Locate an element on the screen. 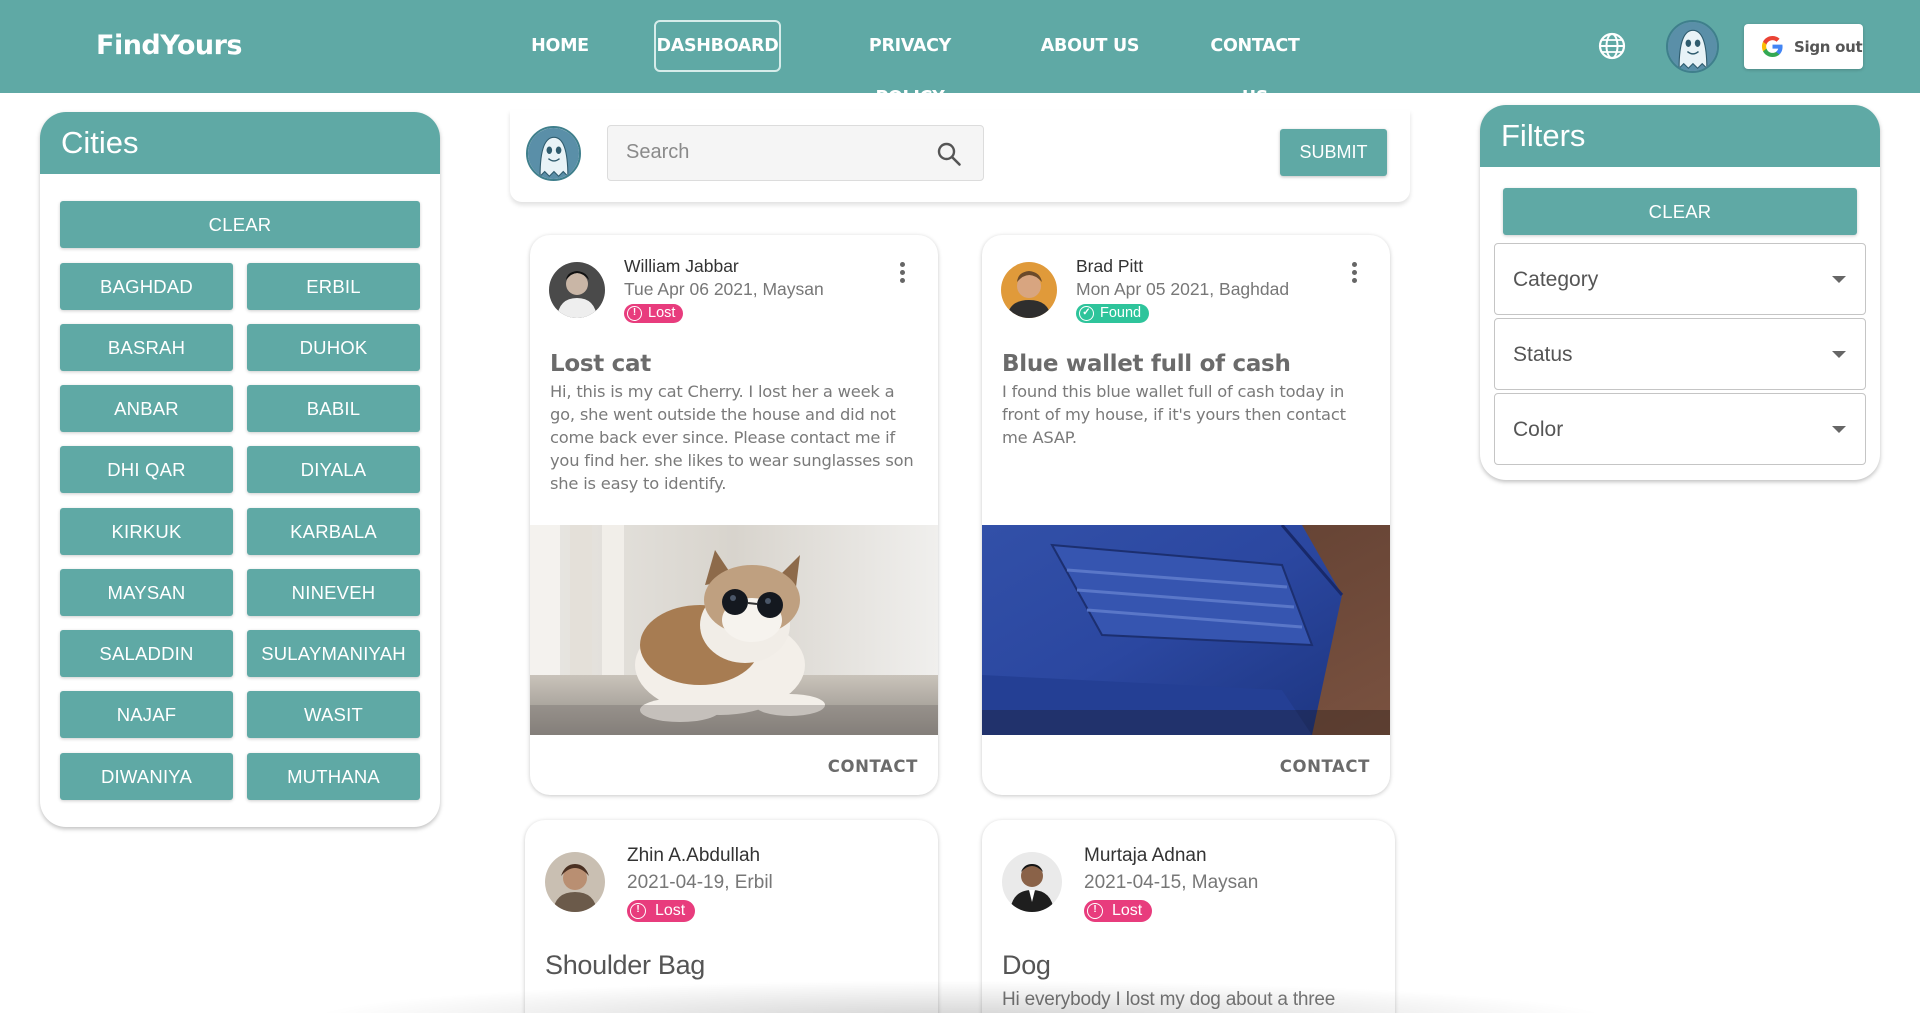  city-button-baghdad: BAGHDAD is located at coordinates (146, 286).